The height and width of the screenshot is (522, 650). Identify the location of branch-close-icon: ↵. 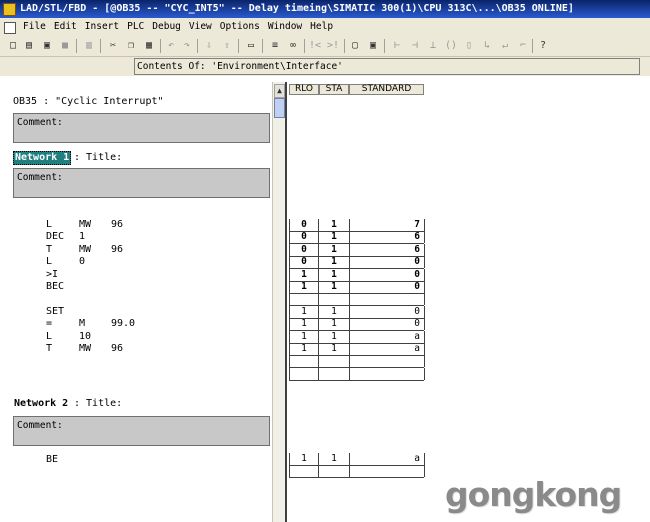
(505, 46).